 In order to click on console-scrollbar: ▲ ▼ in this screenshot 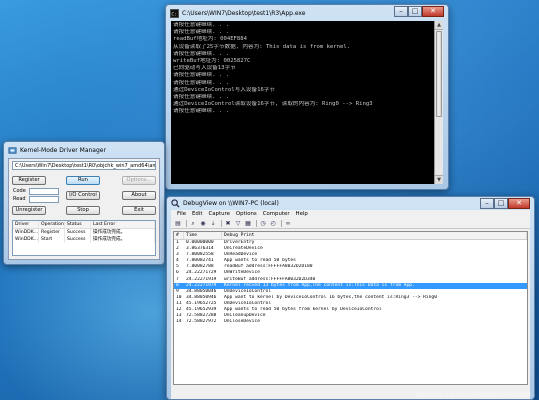, I will do `click(438, 102)`.